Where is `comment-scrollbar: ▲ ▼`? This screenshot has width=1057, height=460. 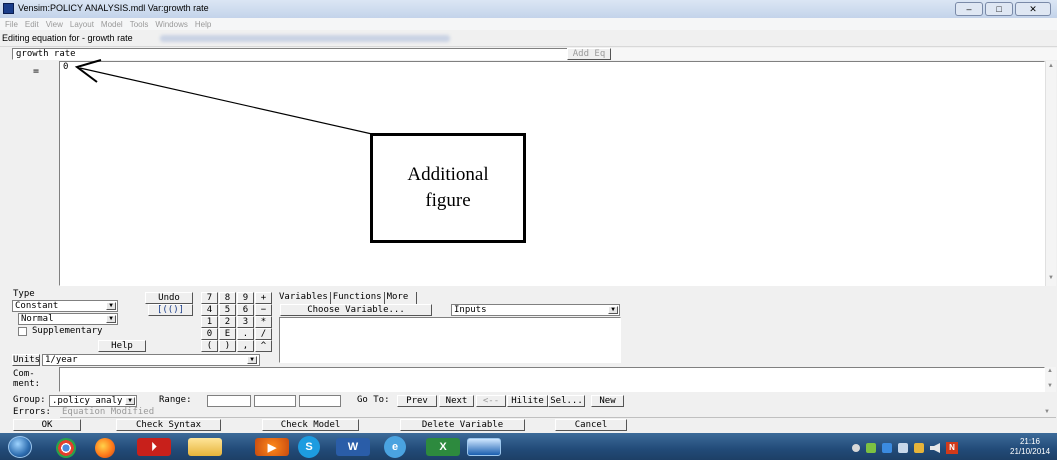
comment-scrollbar: ▲ ▼ is located at coordinates (1050, 379).